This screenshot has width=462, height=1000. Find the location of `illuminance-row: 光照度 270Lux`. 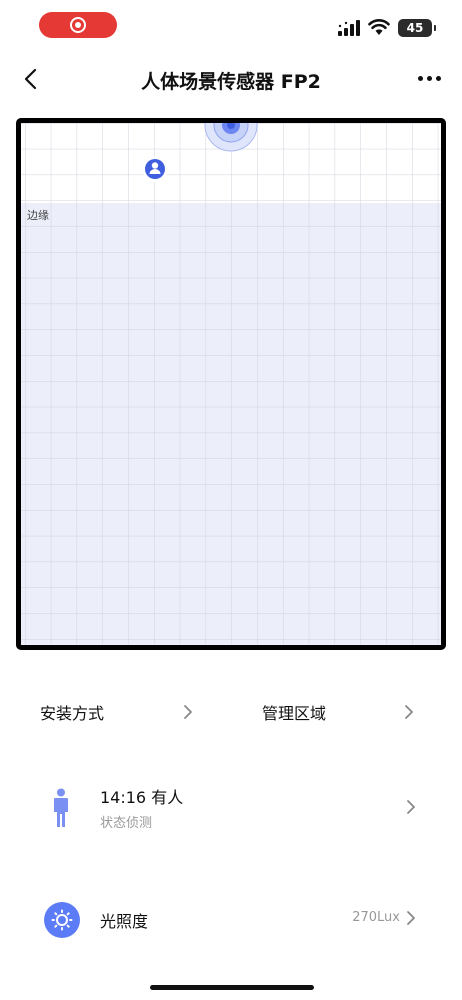

illuminance-row: 光照度 270Lux is located at coordinates (231, 920).